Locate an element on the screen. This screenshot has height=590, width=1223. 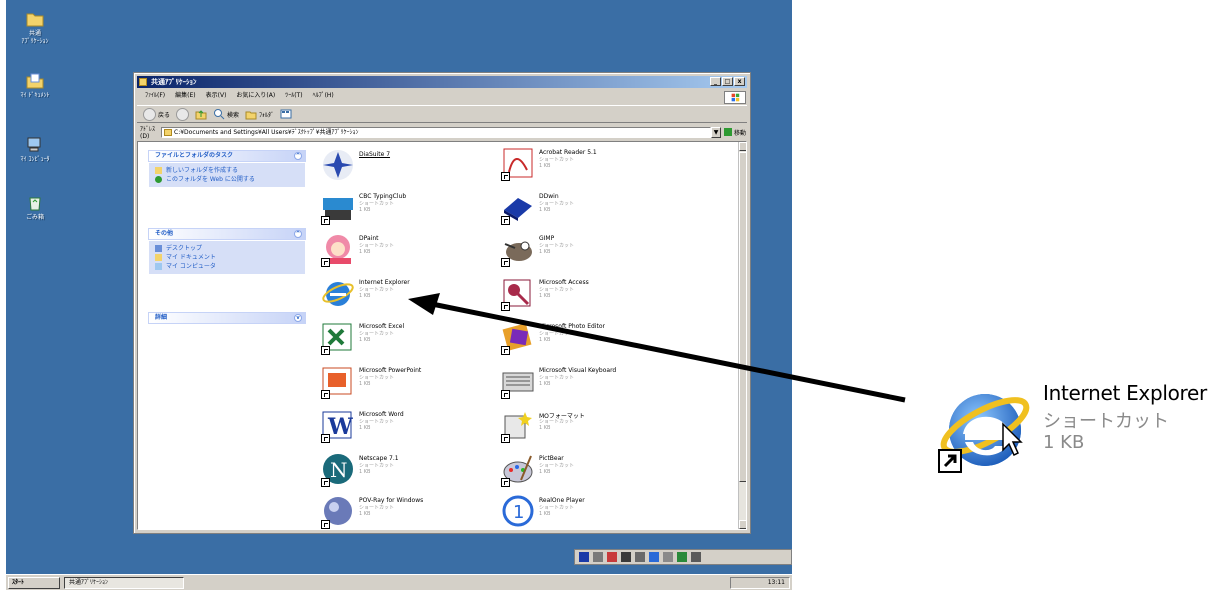
menu-file: ﾌｧｲﾙ(F) is located at coordinates (155, 96).